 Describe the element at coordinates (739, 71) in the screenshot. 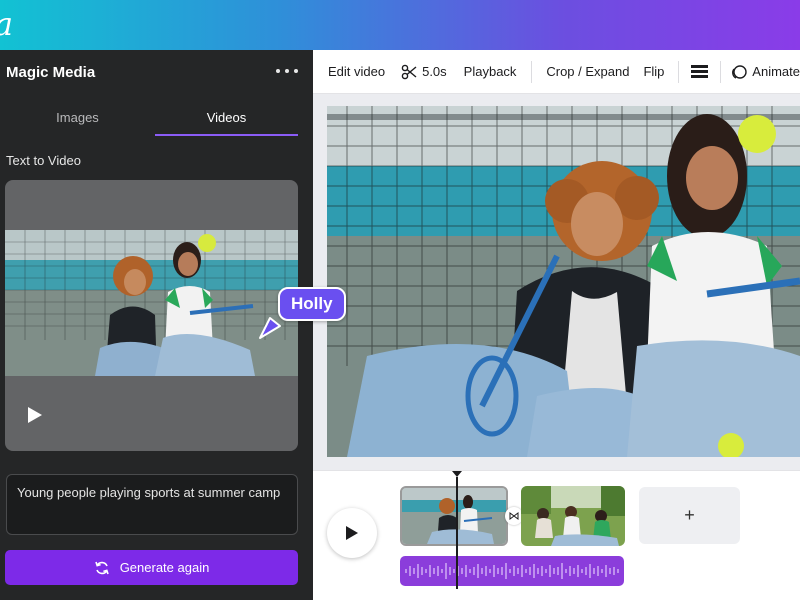

I see `animate-icon` at that location.